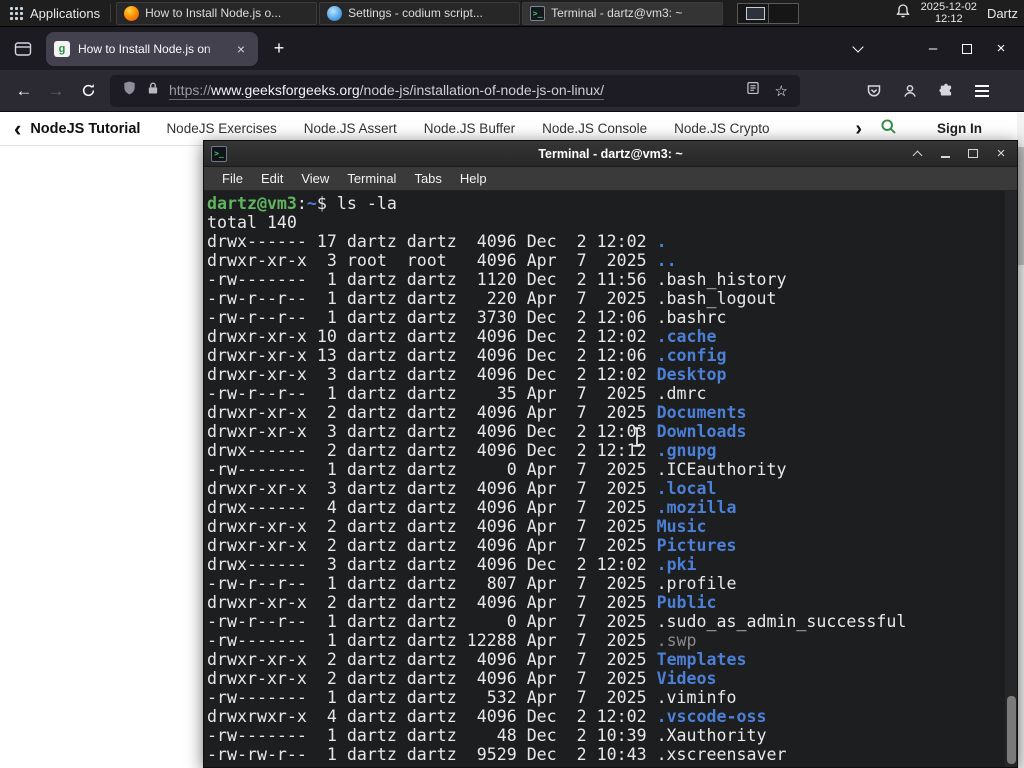  I want to click on applications-menu-button: Applications, so click(55, 13).